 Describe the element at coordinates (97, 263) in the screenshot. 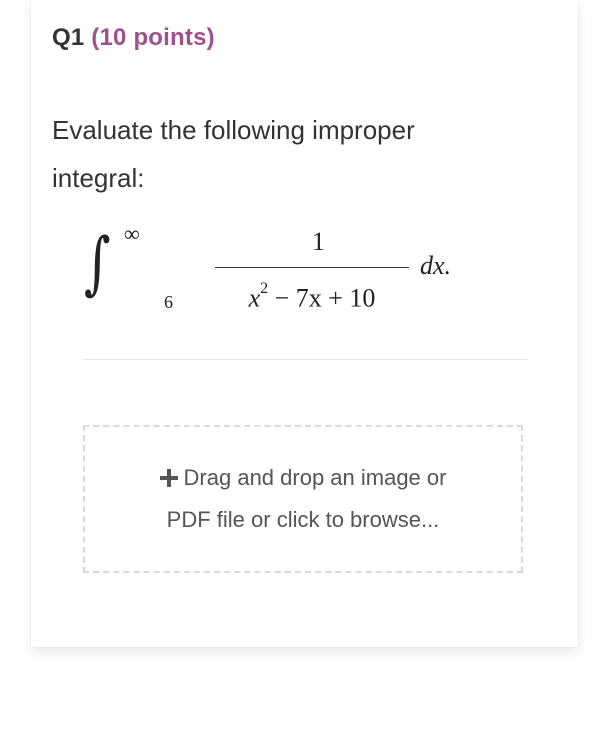

I see `integral-sign: ∫` at that location.